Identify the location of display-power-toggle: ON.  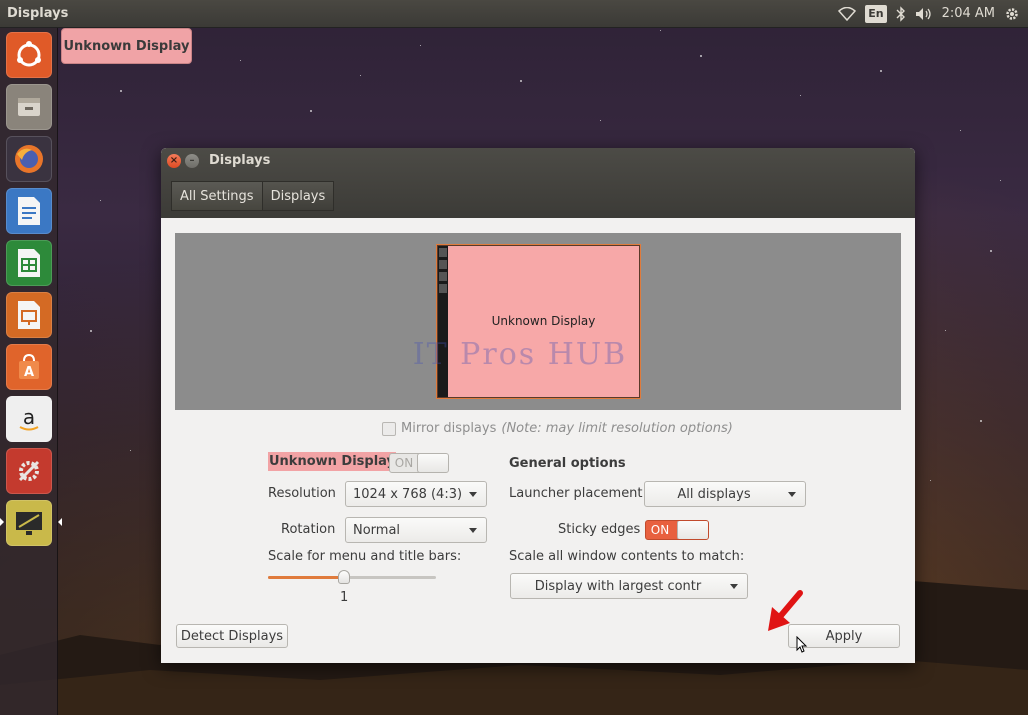
(419, 463).